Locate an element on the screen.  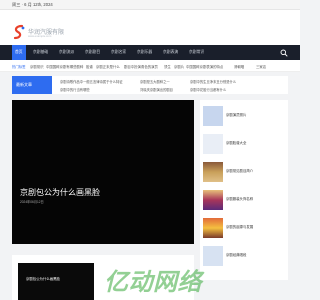
main-nav: 首页 京剧基础 京剧流派 京剧剧目 京剧名家 京剧乐器 京剧表演 京剧常识 is located at coordinates (150, 52).